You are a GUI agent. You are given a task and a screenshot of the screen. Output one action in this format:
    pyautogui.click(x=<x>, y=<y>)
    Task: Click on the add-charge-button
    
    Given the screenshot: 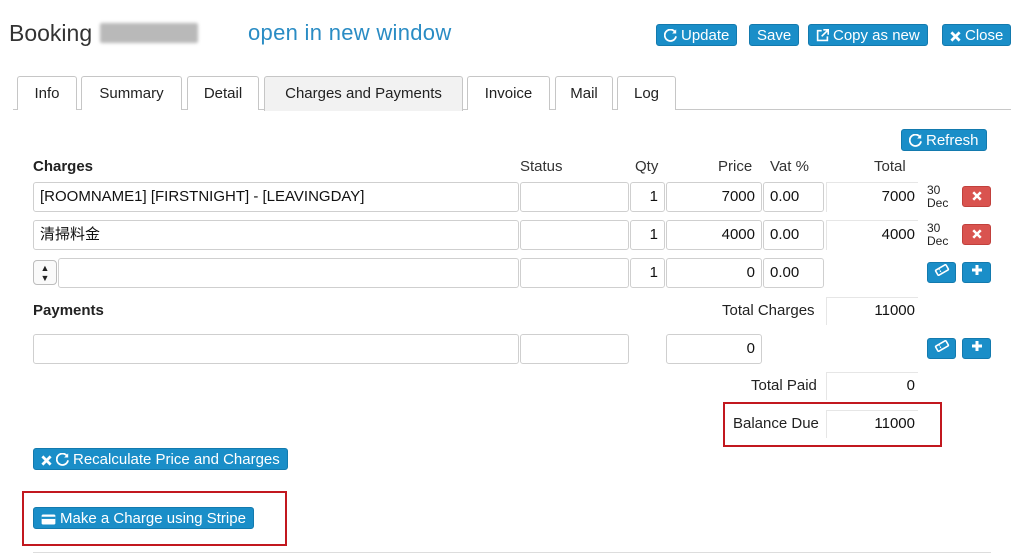 What is the action you would take?
    pyautogui.click(x=976, y=272)
    